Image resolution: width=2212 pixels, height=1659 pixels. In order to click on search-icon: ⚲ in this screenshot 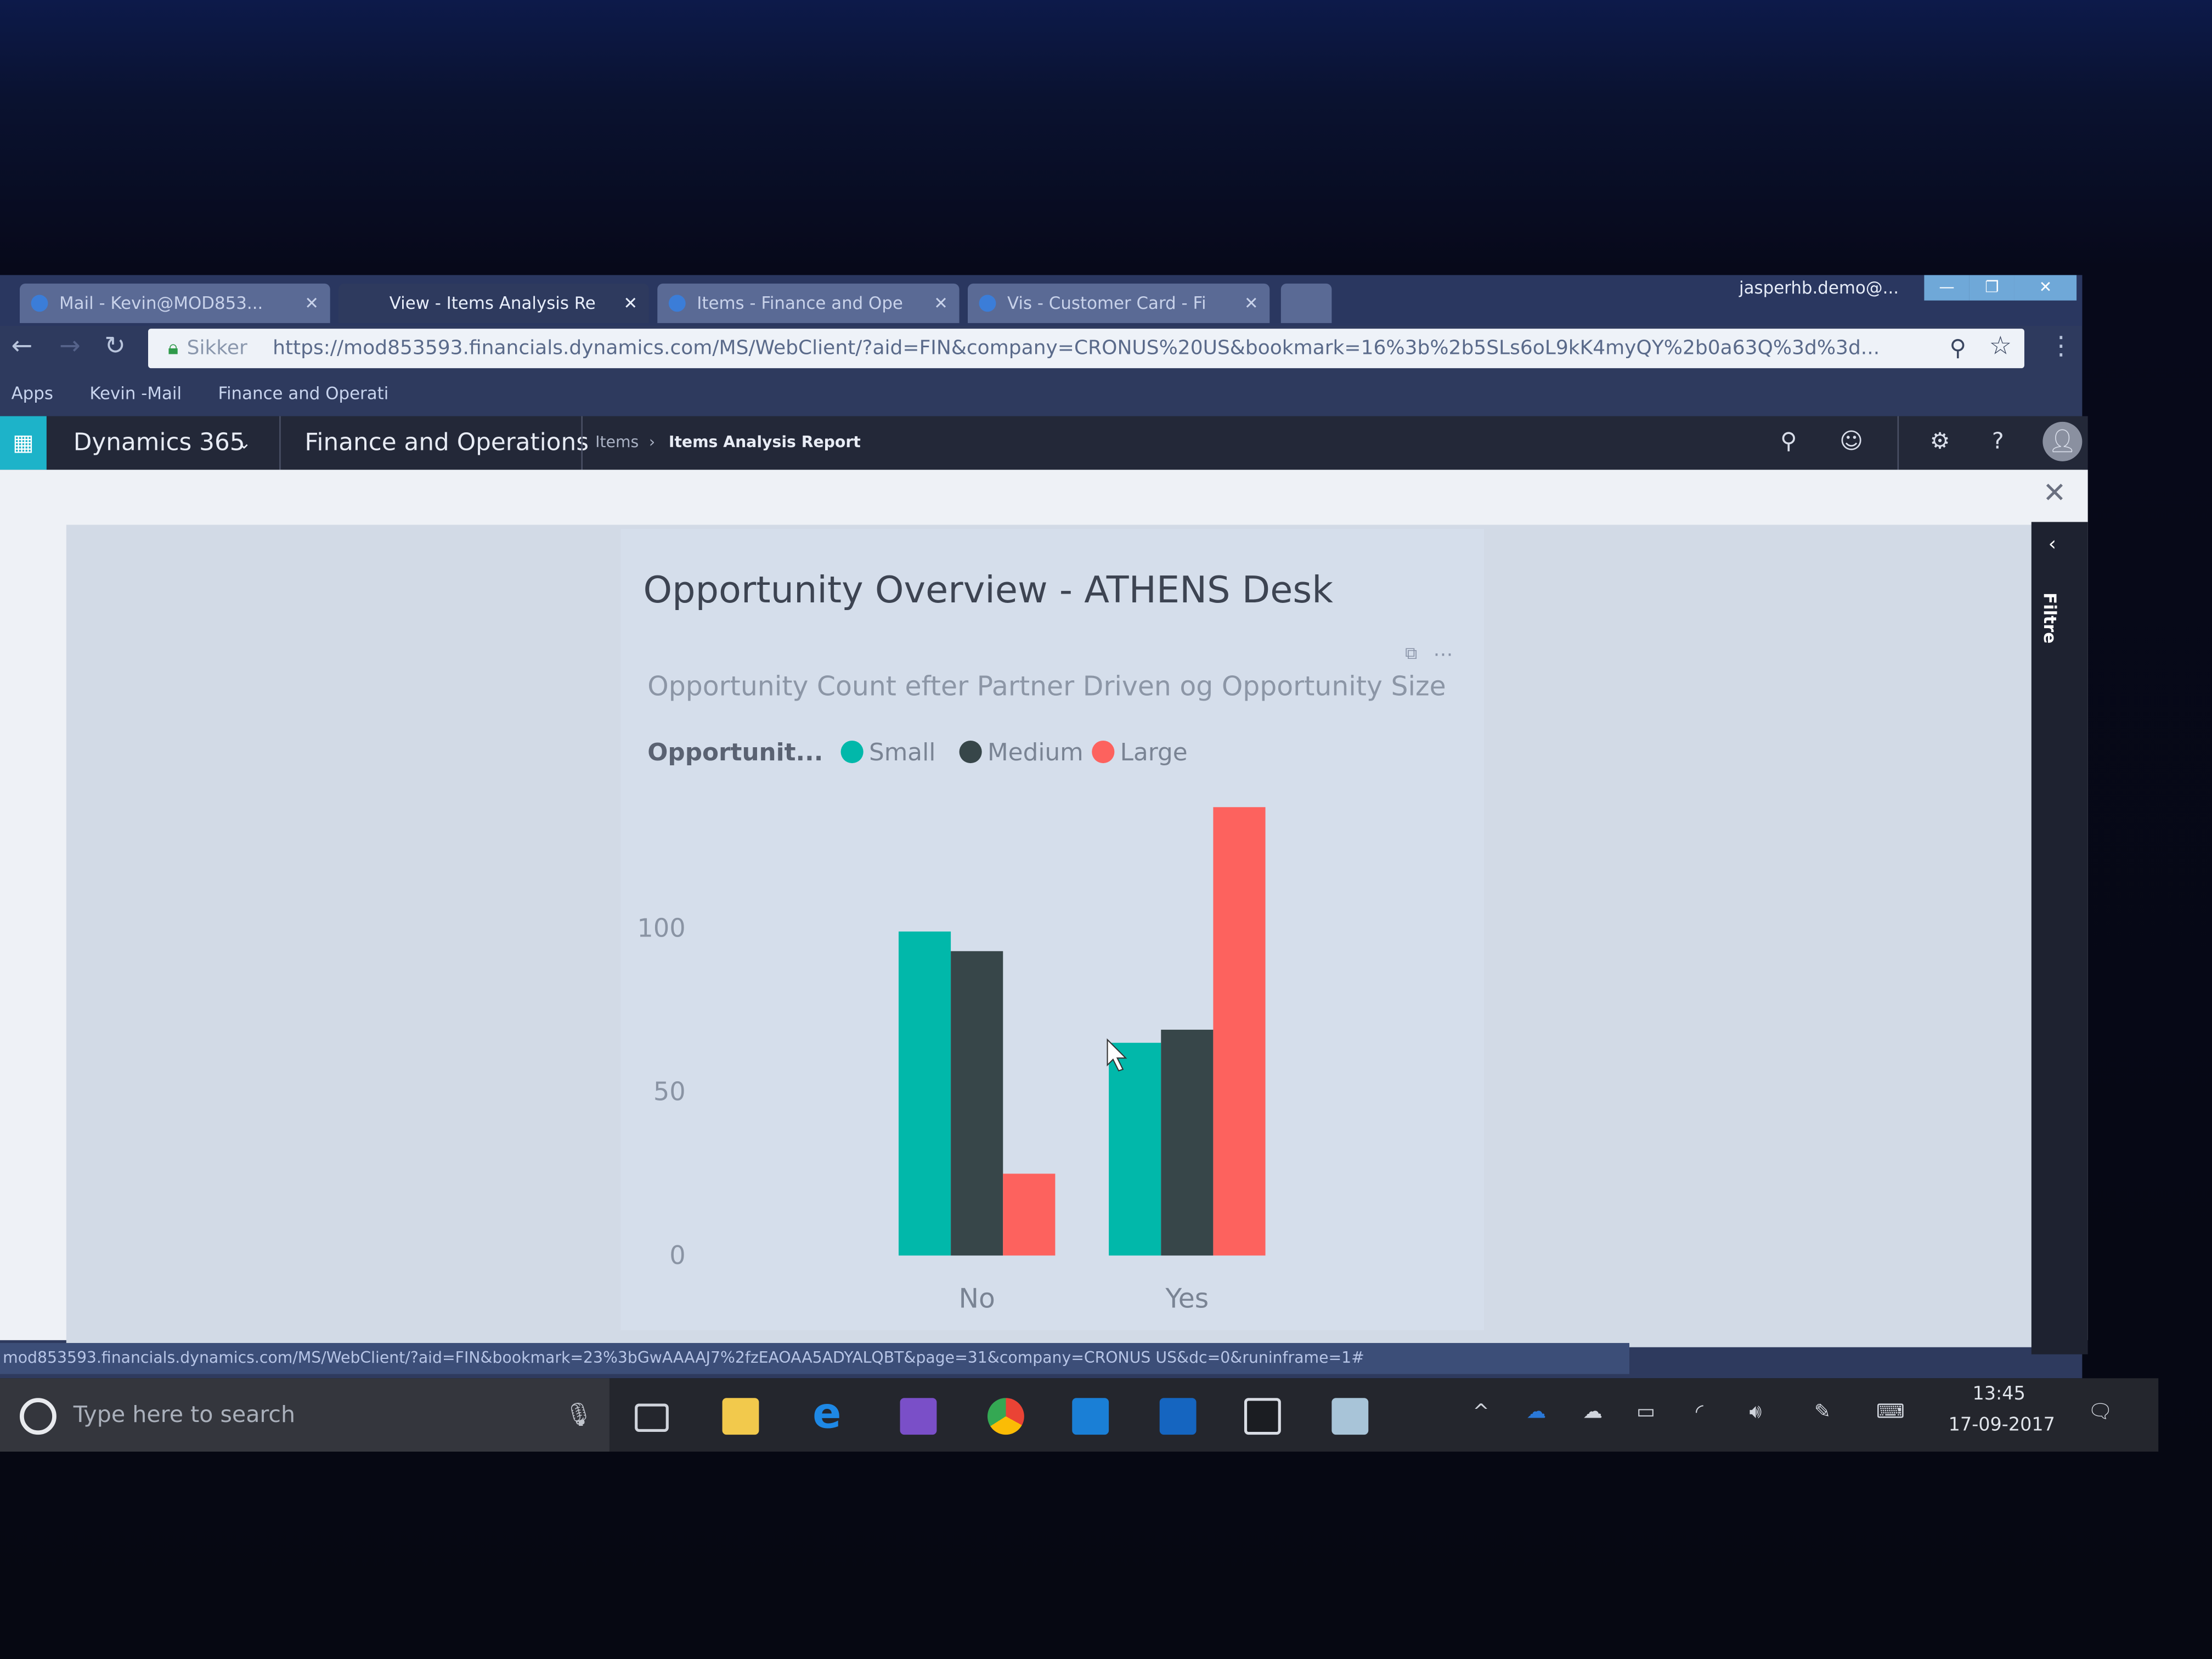, I will do `click(1788, 441)`.